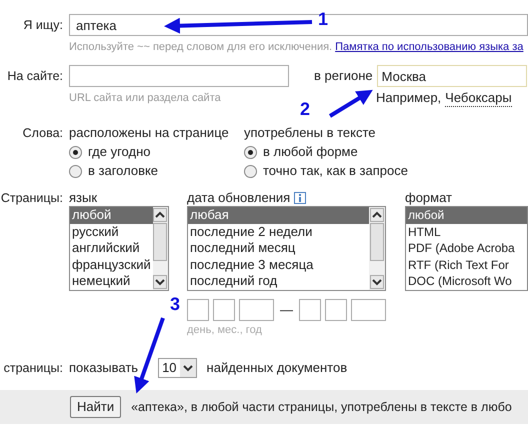 This screenshot has width=528, height=426. What do you see at coordinates (42, 133) in the screenshot?
I see `field-label: Слова:` at bounding box center [42, 133].